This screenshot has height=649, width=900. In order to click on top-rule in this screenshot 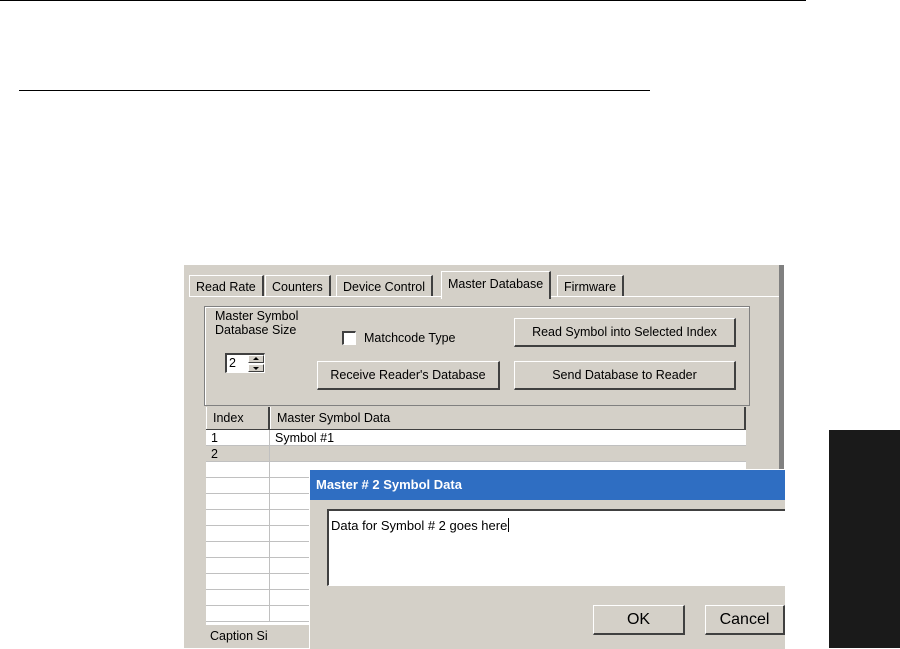, I will do `click(403, 0)`.